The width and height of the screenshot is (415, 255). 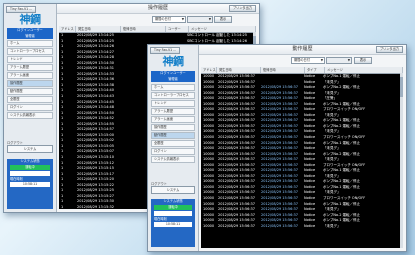 I want to click on cell-occurred: 2012/08/29 13:15:32, so click(x=96, y=206).